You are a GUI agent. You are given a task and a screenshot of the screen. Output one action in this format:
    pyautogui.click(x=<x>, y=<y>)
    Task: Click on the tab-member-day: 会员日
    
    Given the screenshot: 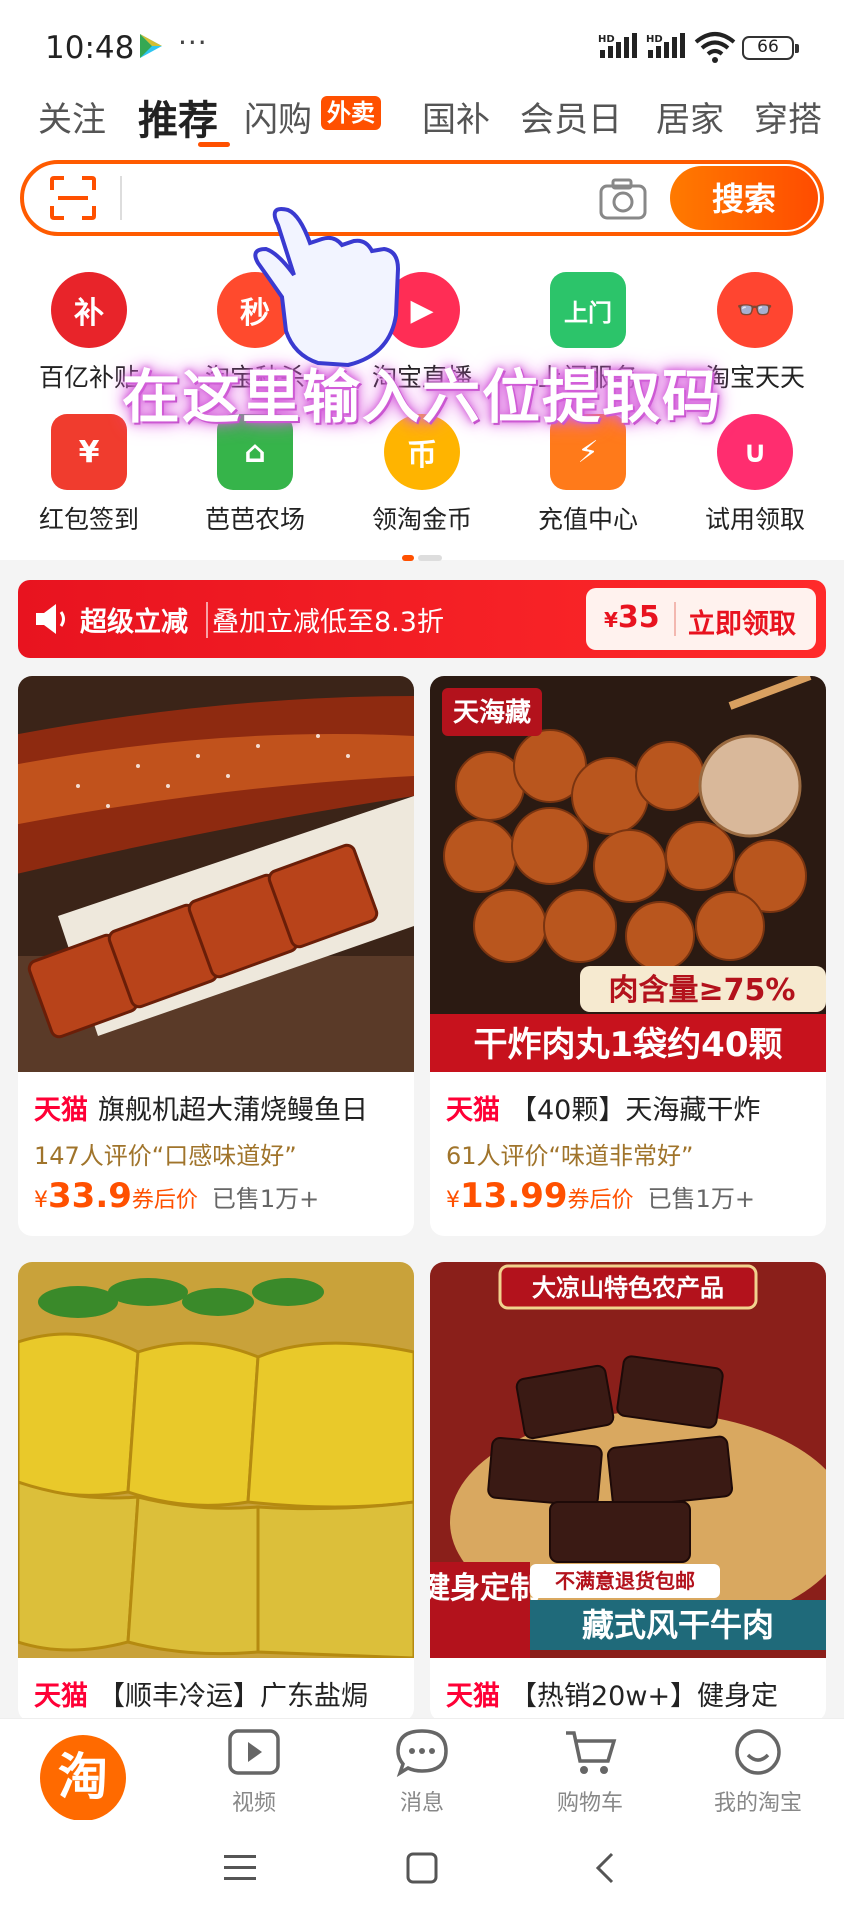 What is the action you would take?
    pyautogui.click(x=571, y=116)
    